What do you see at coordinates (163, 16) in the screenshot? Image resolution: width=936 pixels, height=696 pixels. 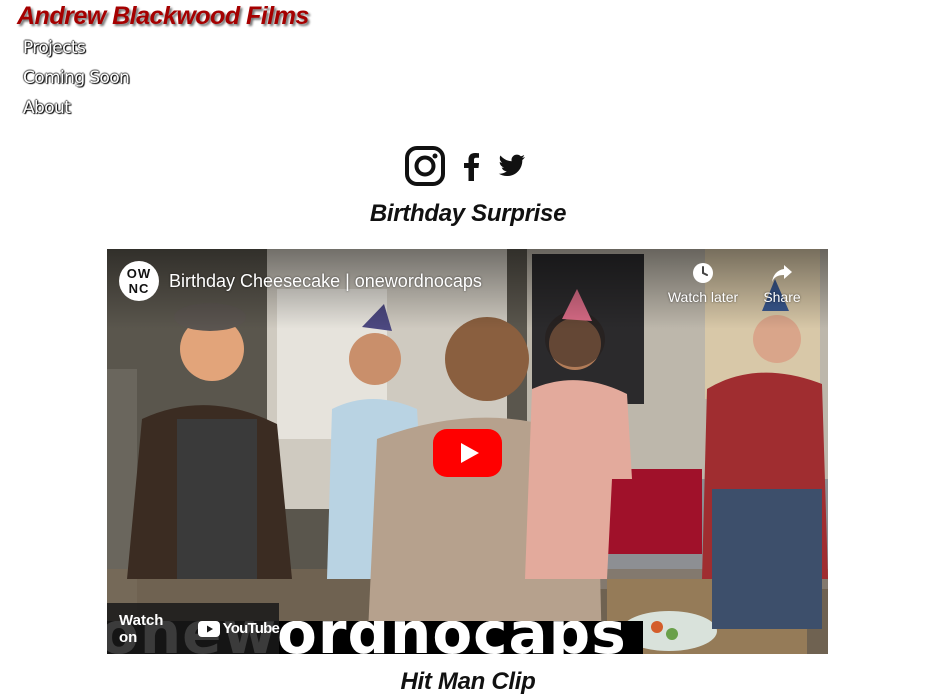 I see `site-title: Andrew Blackwood Films` at bounding box center [163, 16].